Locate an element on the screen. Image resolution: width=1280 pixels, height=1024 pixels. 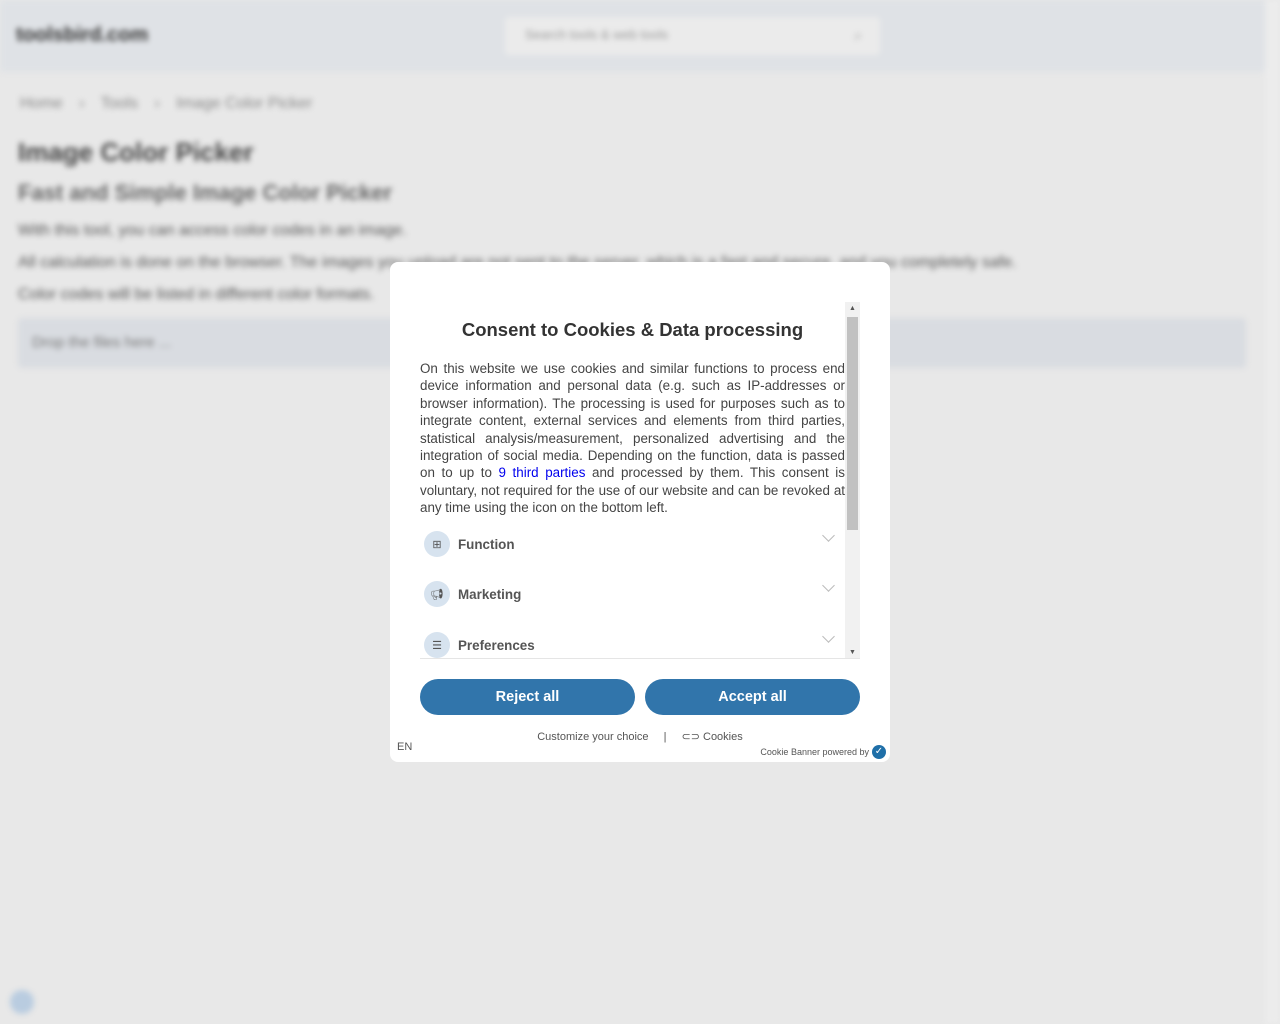
breadcrumb: Home › Tools › Image Color Picker is located at coordinates (172, 104).